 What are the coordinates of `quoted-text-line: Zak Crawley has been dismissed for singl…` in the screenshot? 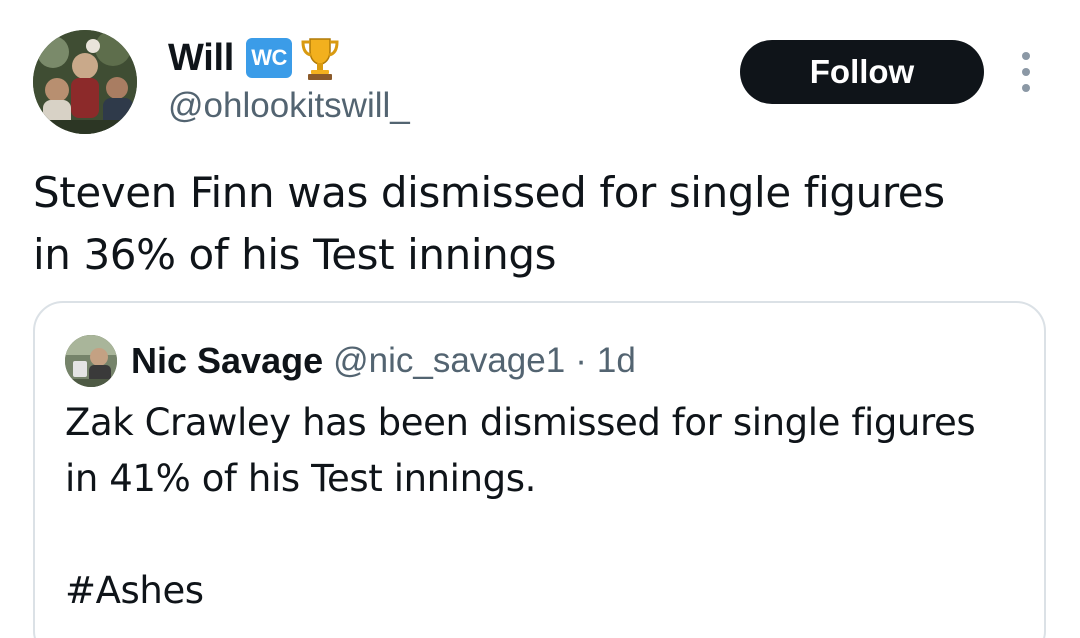 It's located at (520, 422).